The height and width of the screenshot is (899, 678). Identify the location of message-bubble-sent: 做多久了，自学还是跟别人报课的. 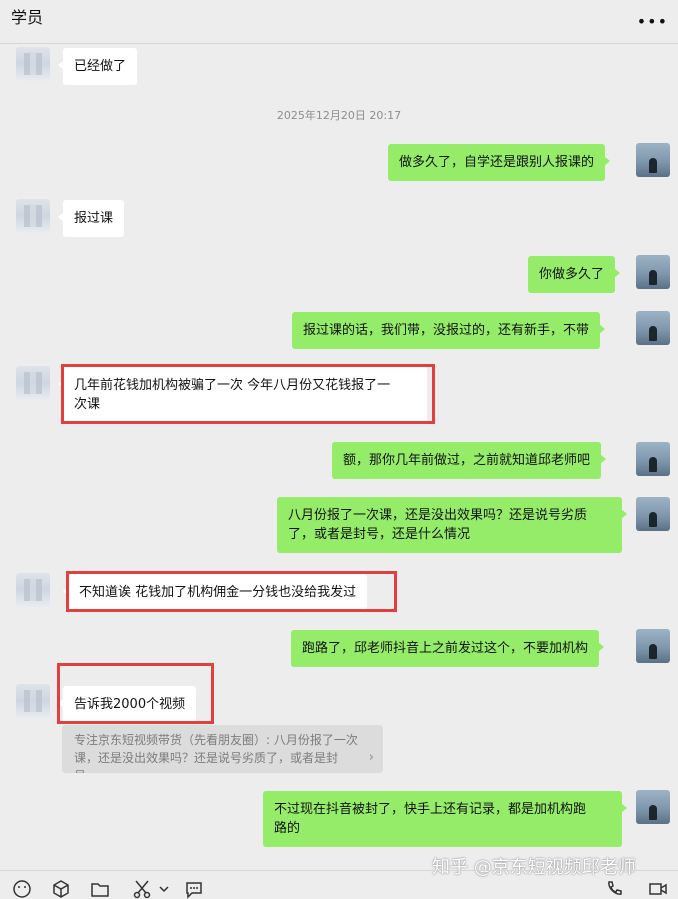
(499, 162).